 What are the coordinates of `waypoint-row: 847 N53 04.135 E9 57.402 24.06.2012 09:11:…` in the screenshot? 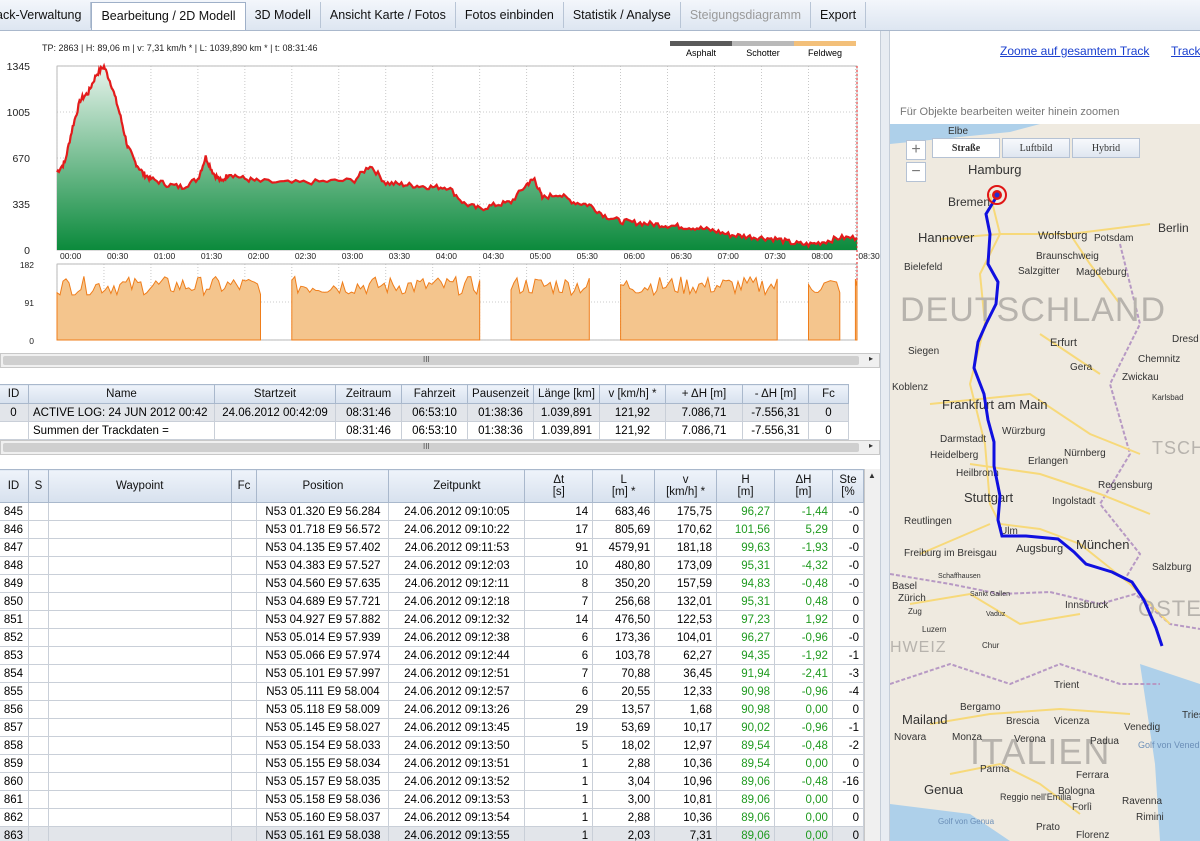 It's located at (432, 547).